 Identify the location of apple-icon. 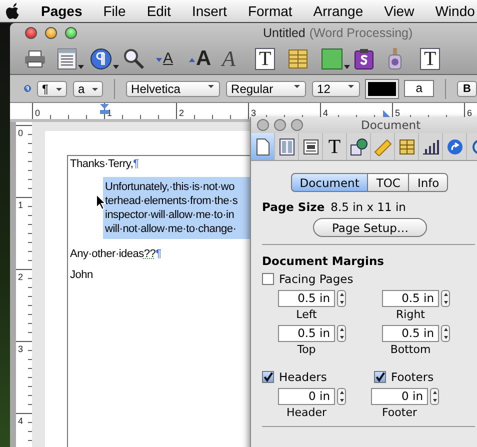
(13, 11).